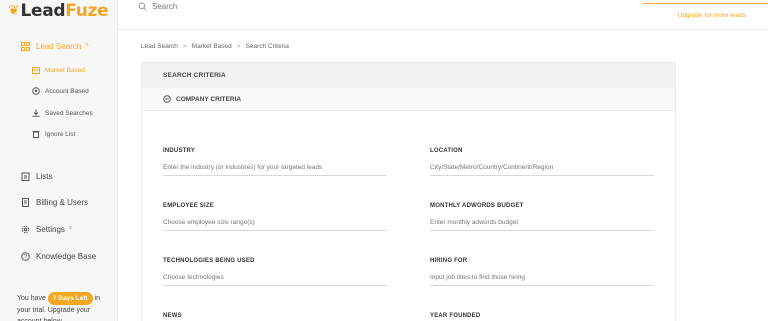 This screenshot has height=321, width=768. Describe the element at coordinates (44, 176) in the screenshot. I see `sidebar-item-label: Lists` at that location.